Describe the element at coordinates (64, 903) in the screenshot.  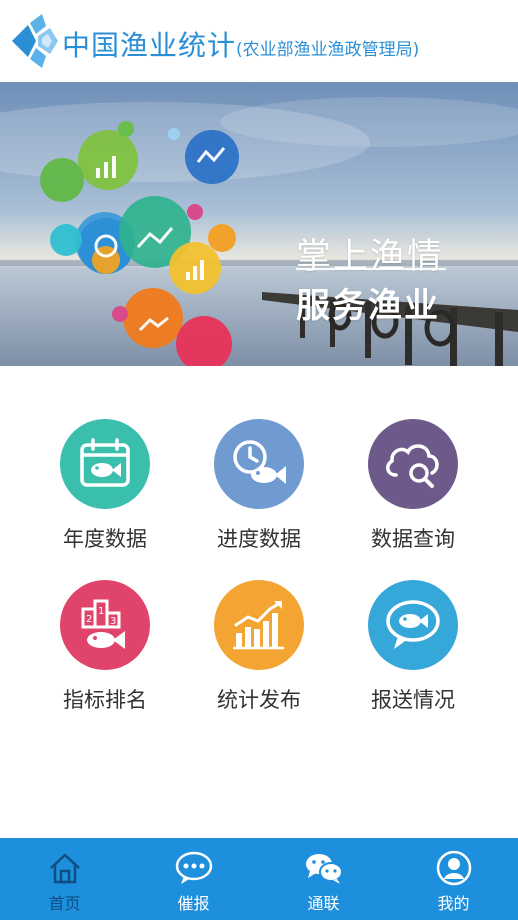
I see `tab-label: 首页` at that location.